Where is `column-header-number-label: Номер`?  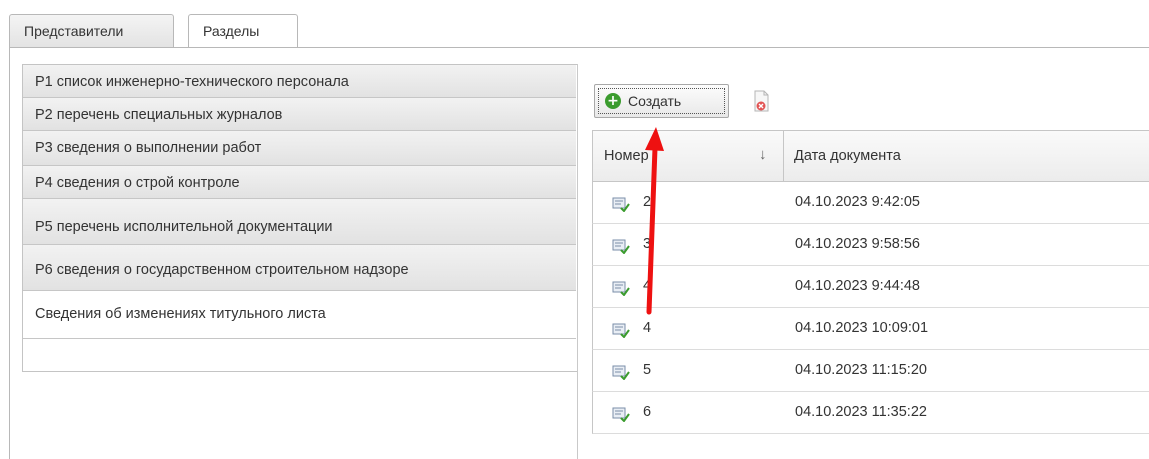
column-header-number-label: Номер is located at coordinates (626, 156).